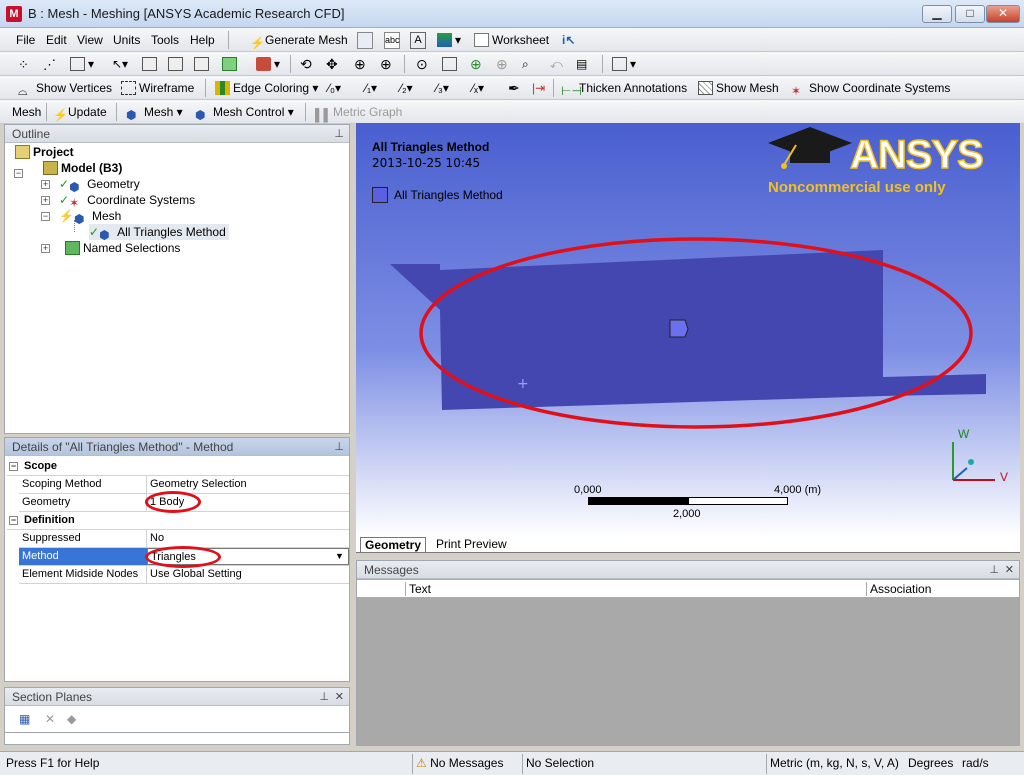 The image size is (1024, 775). Describe the element at coordinates (371, 88) in the screenshot. I see `edge-style-1-dropdown: ⁄₁▾` at that location.